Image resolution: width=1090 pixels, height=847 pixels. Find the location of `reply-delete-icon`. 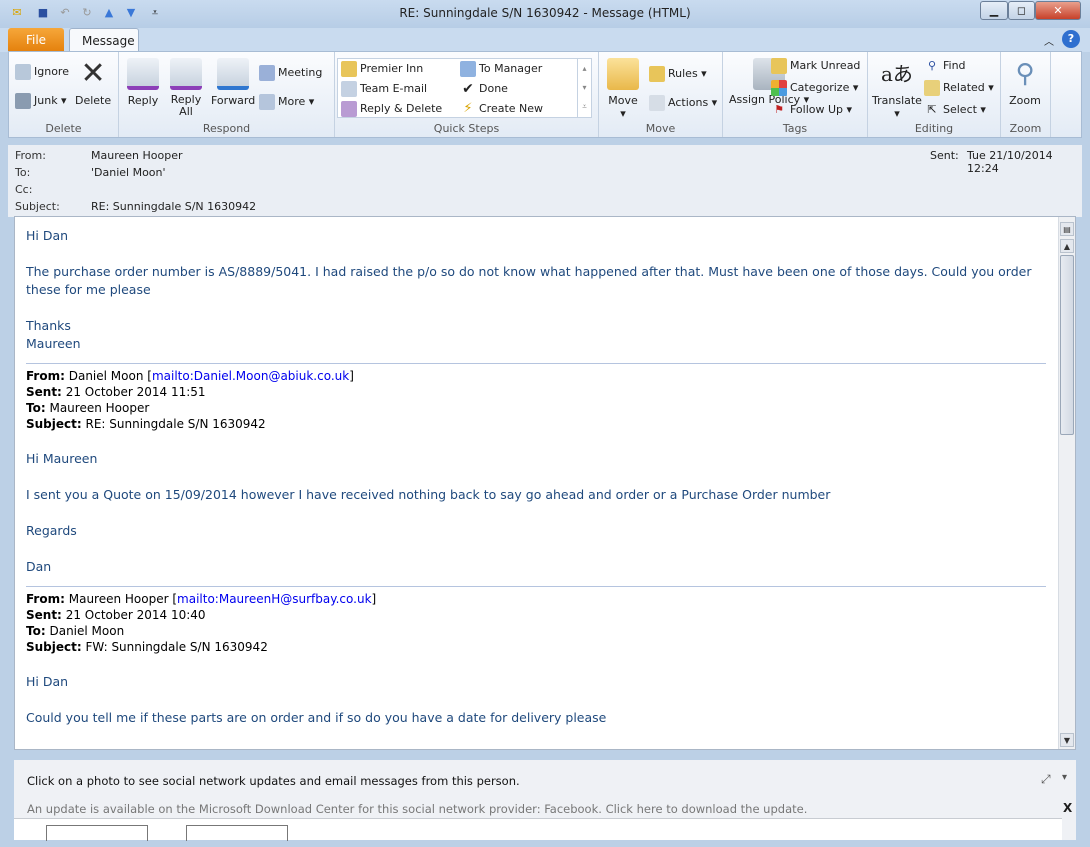

reply-delete-icon is located at coordinates (349, 109).